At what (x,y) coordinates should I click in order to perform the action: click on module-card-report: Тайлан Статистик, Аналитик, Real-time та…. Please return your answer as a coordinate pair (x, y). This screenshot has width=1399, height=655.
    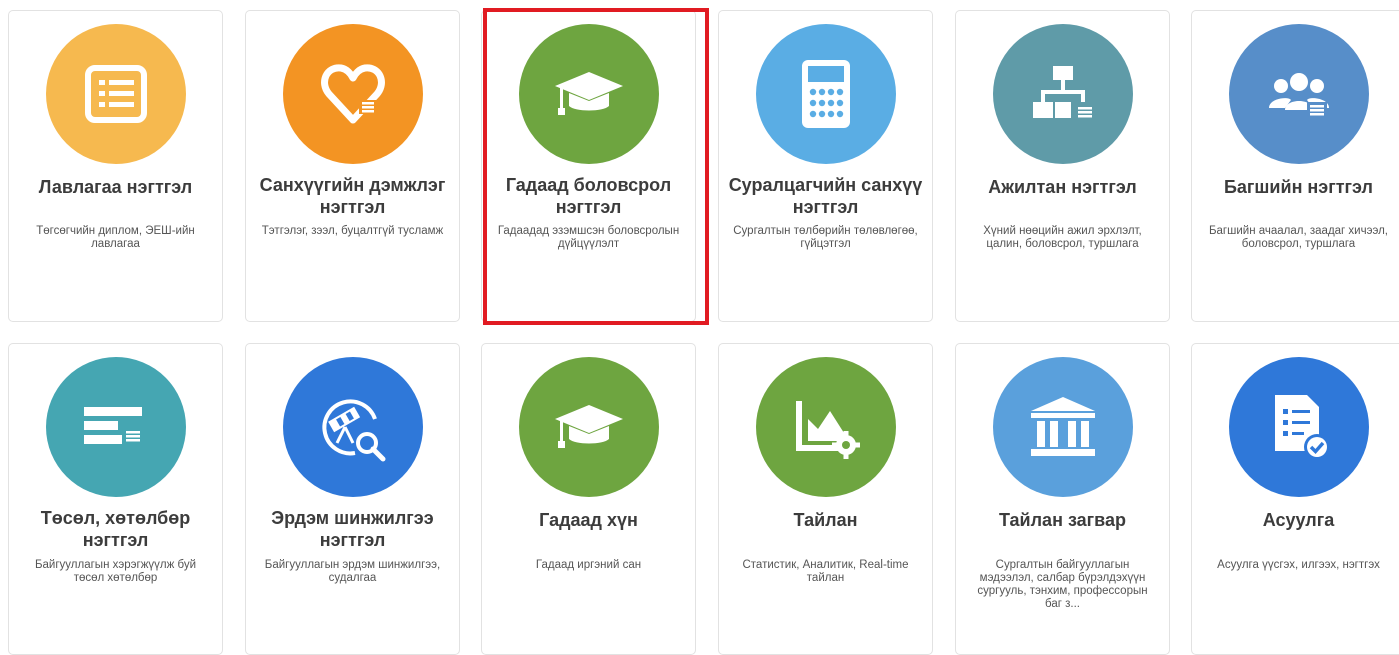
    Looking at the image, I should click on (825, 499).